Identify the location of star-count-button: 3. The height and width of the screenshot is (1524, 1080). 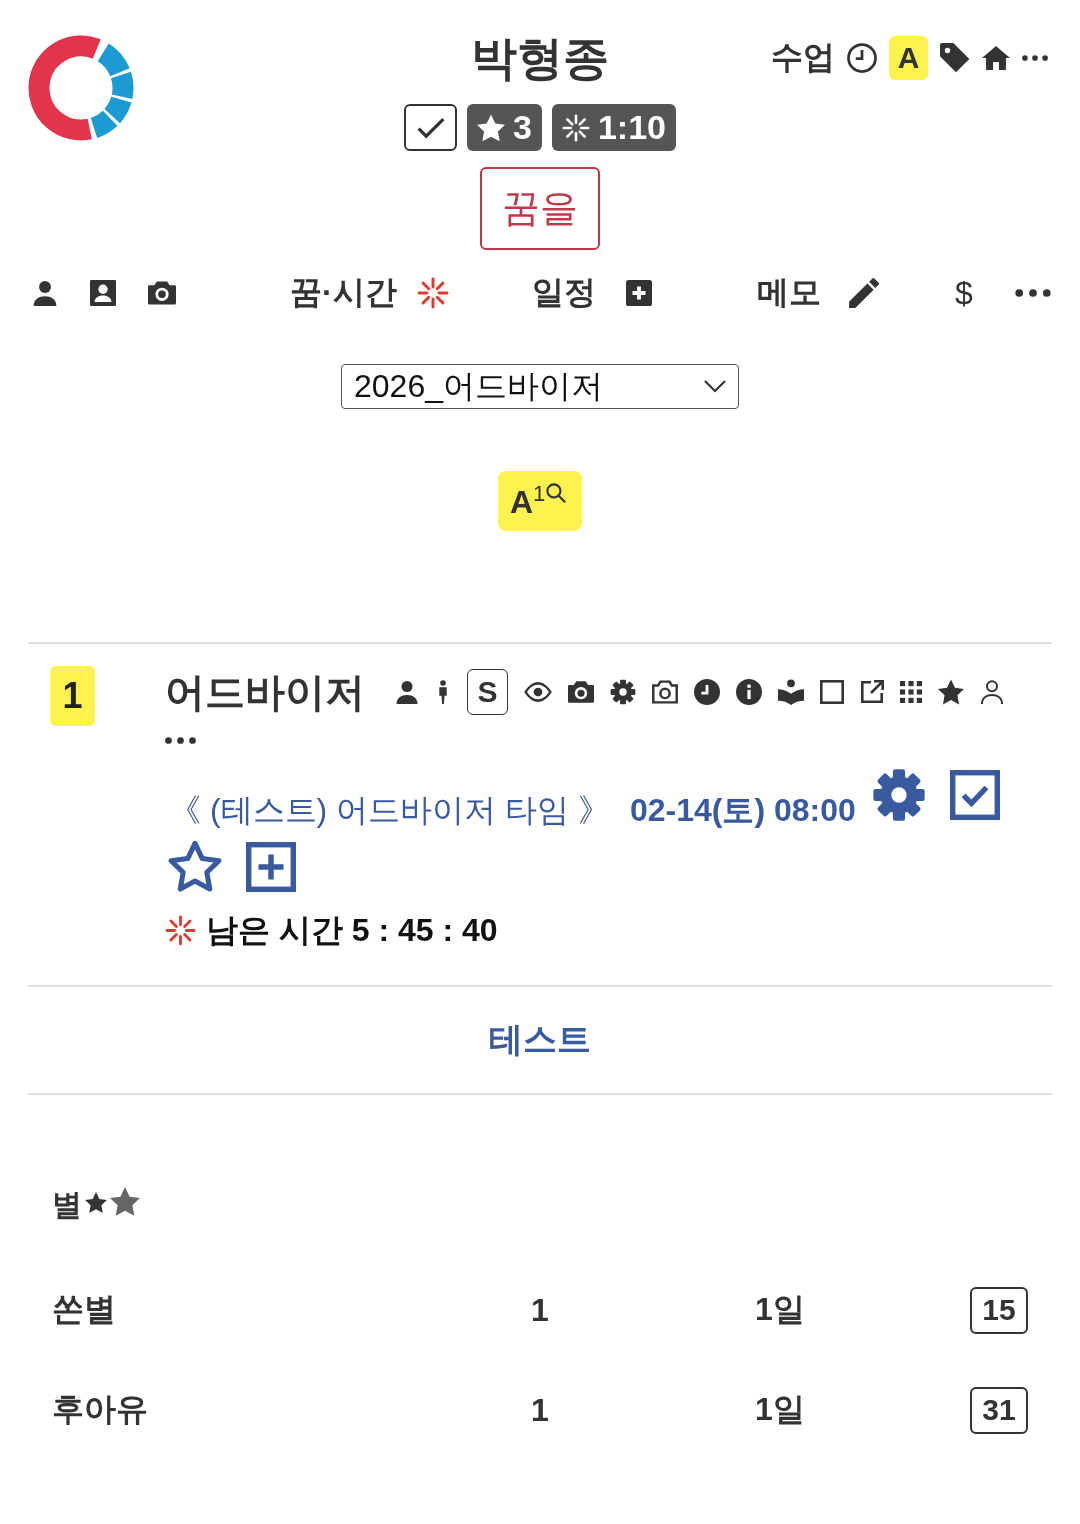
(504, 127).